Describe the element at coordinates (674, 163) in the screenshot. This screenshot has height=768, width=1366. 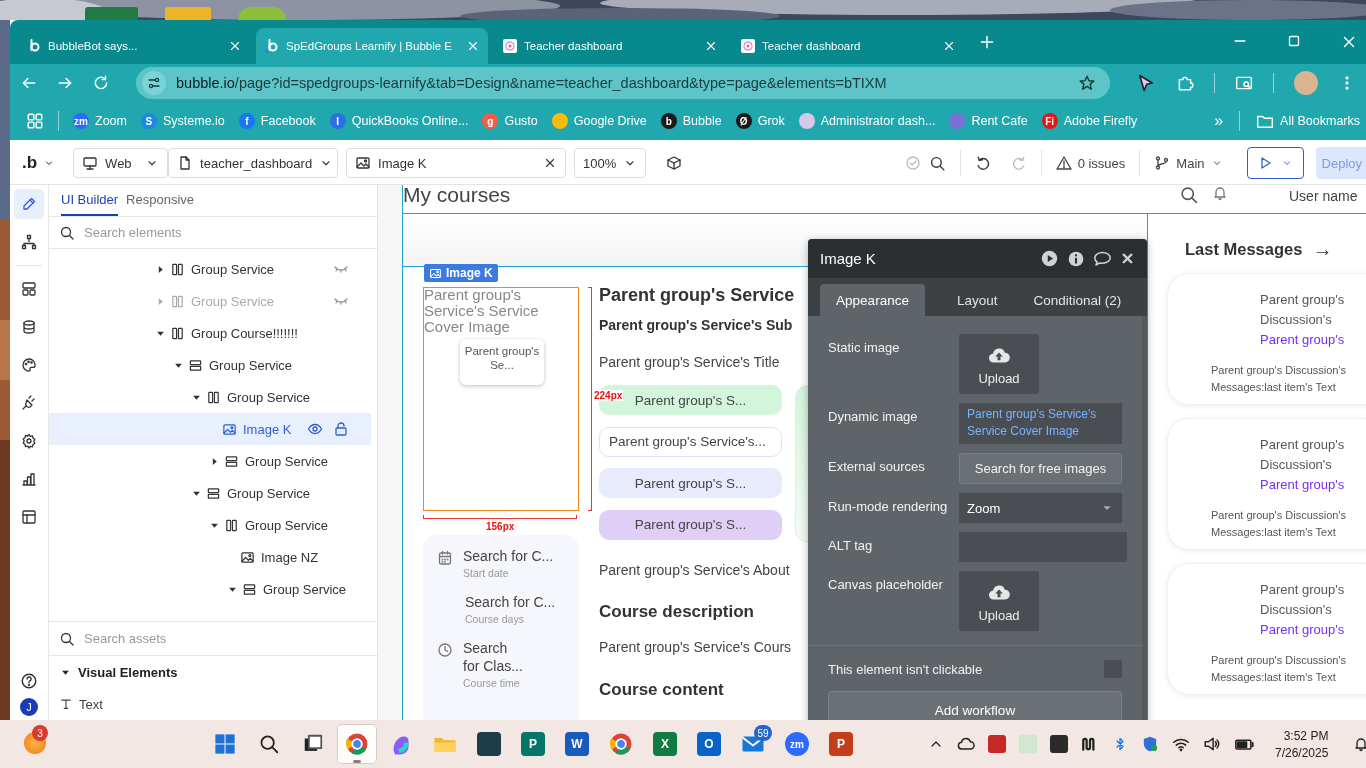
I see `cube-icon` at that location.